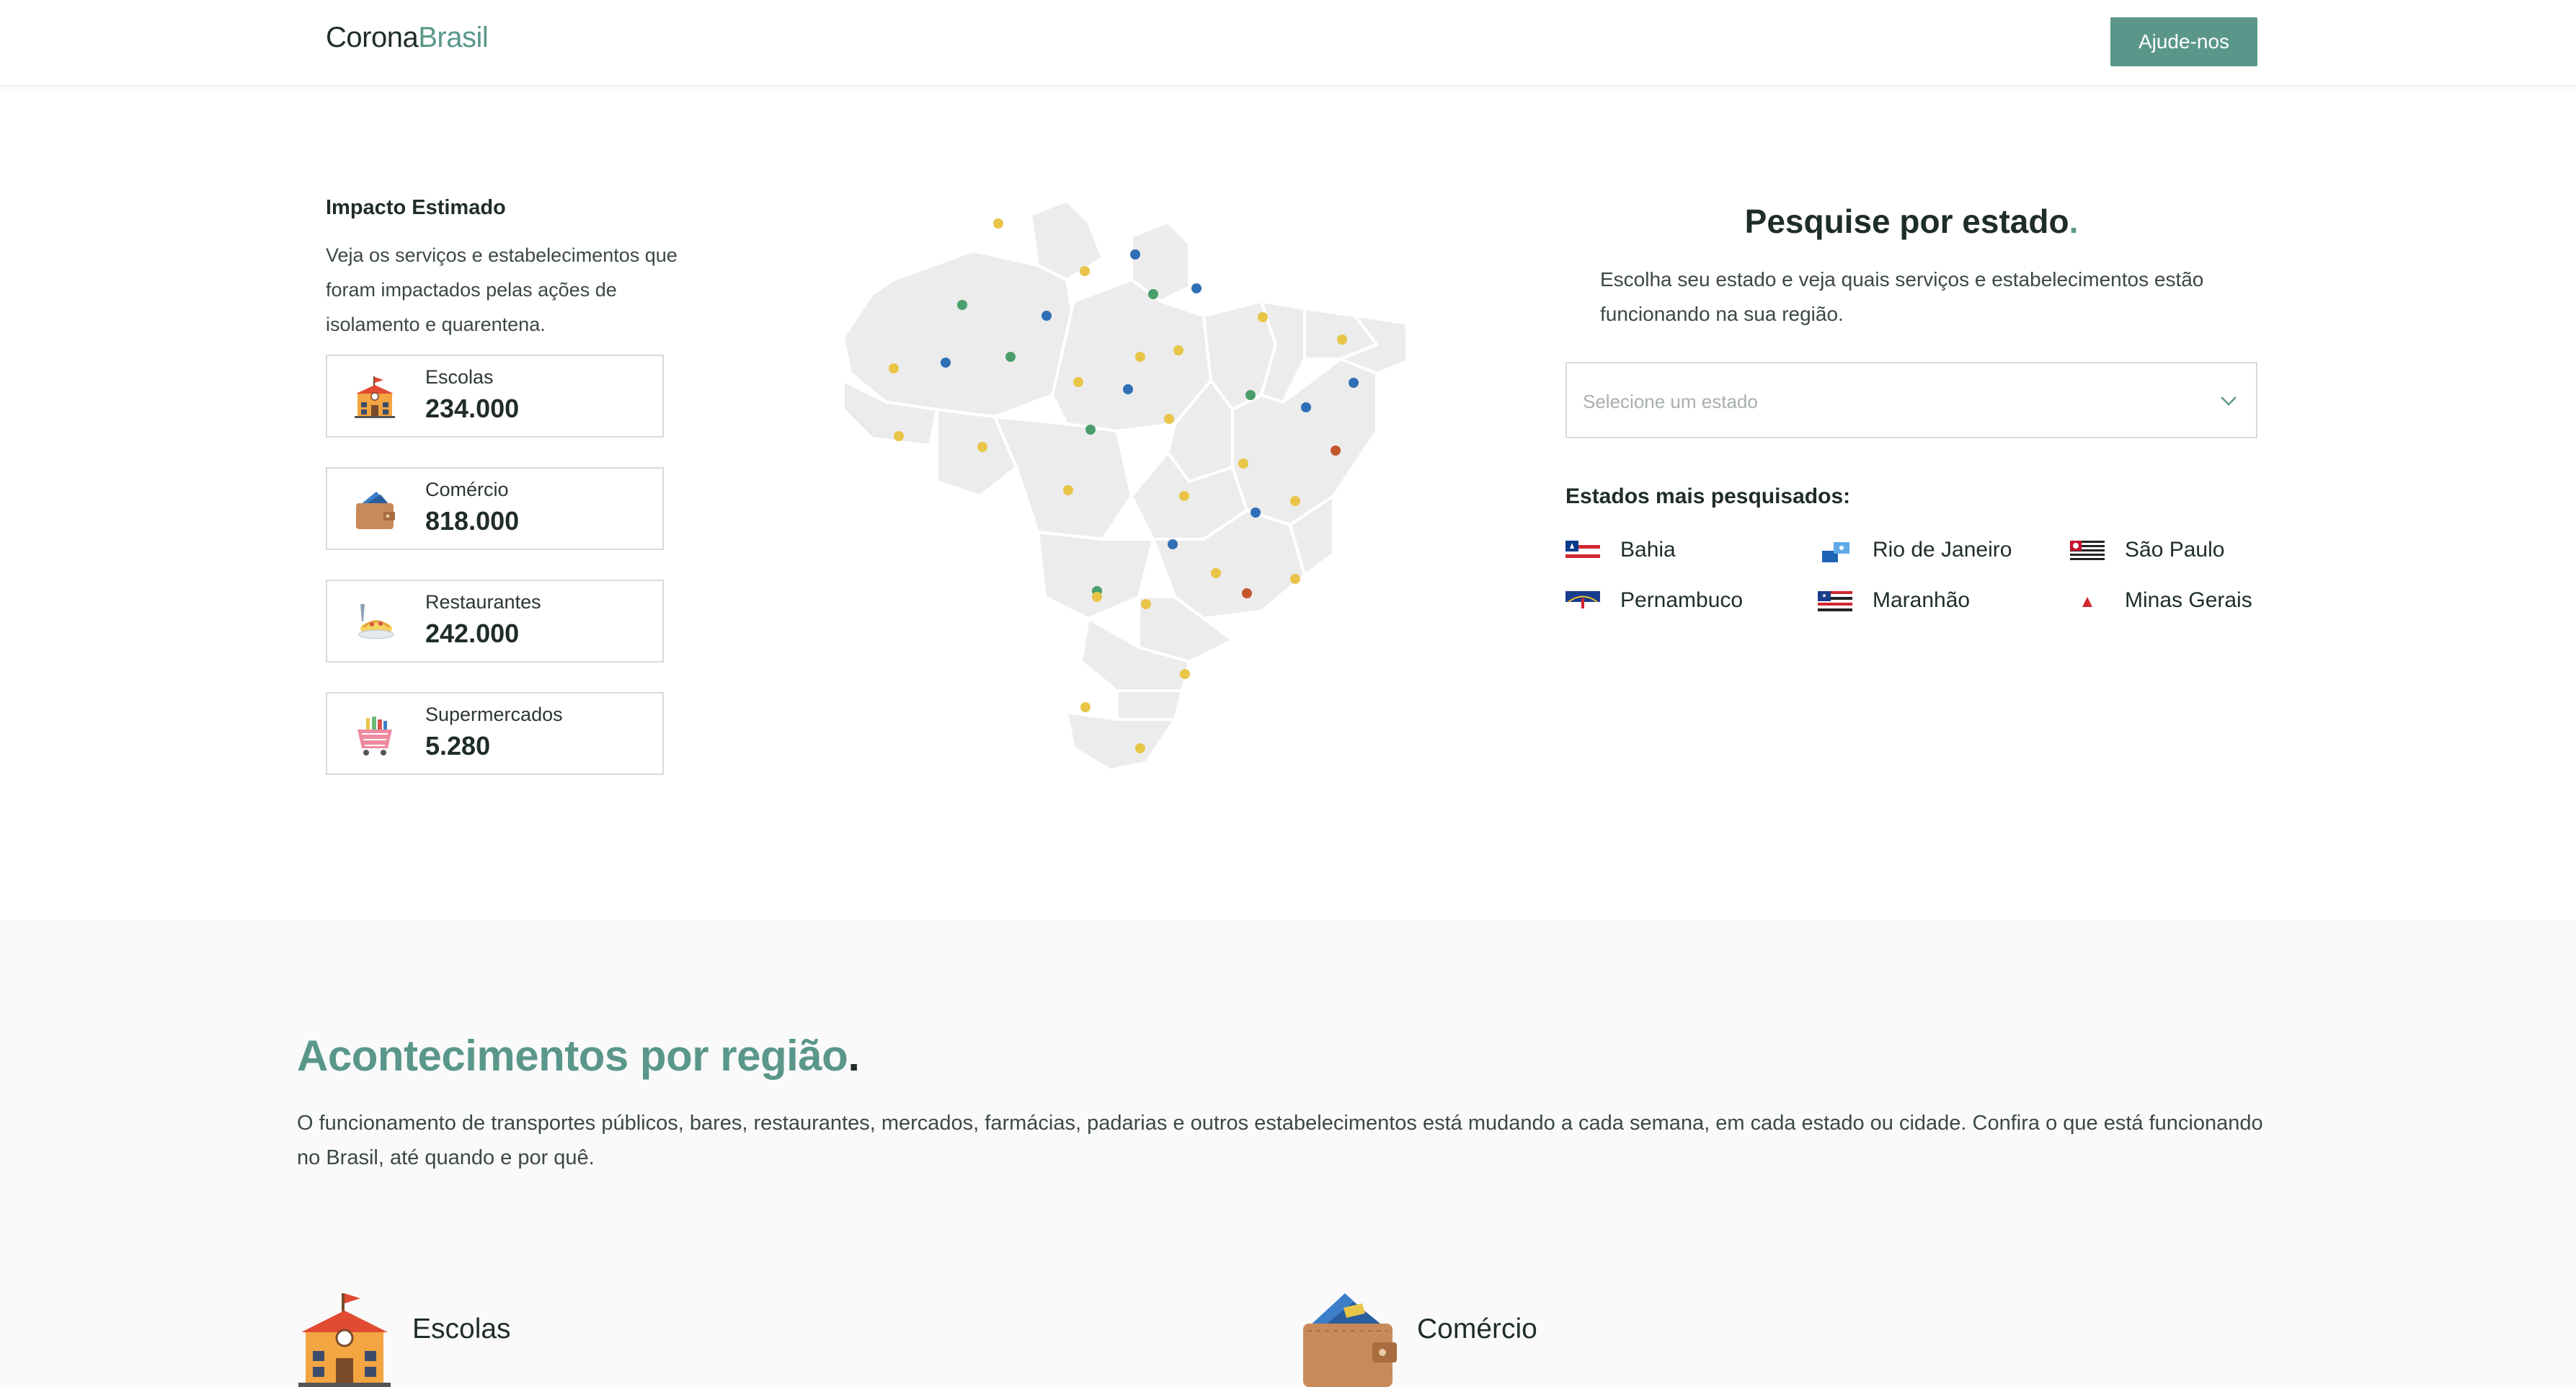 This screenshot has width=2576, height=1387. I want to click on region-title: Acontecimentos por região., so click(578, 1056).